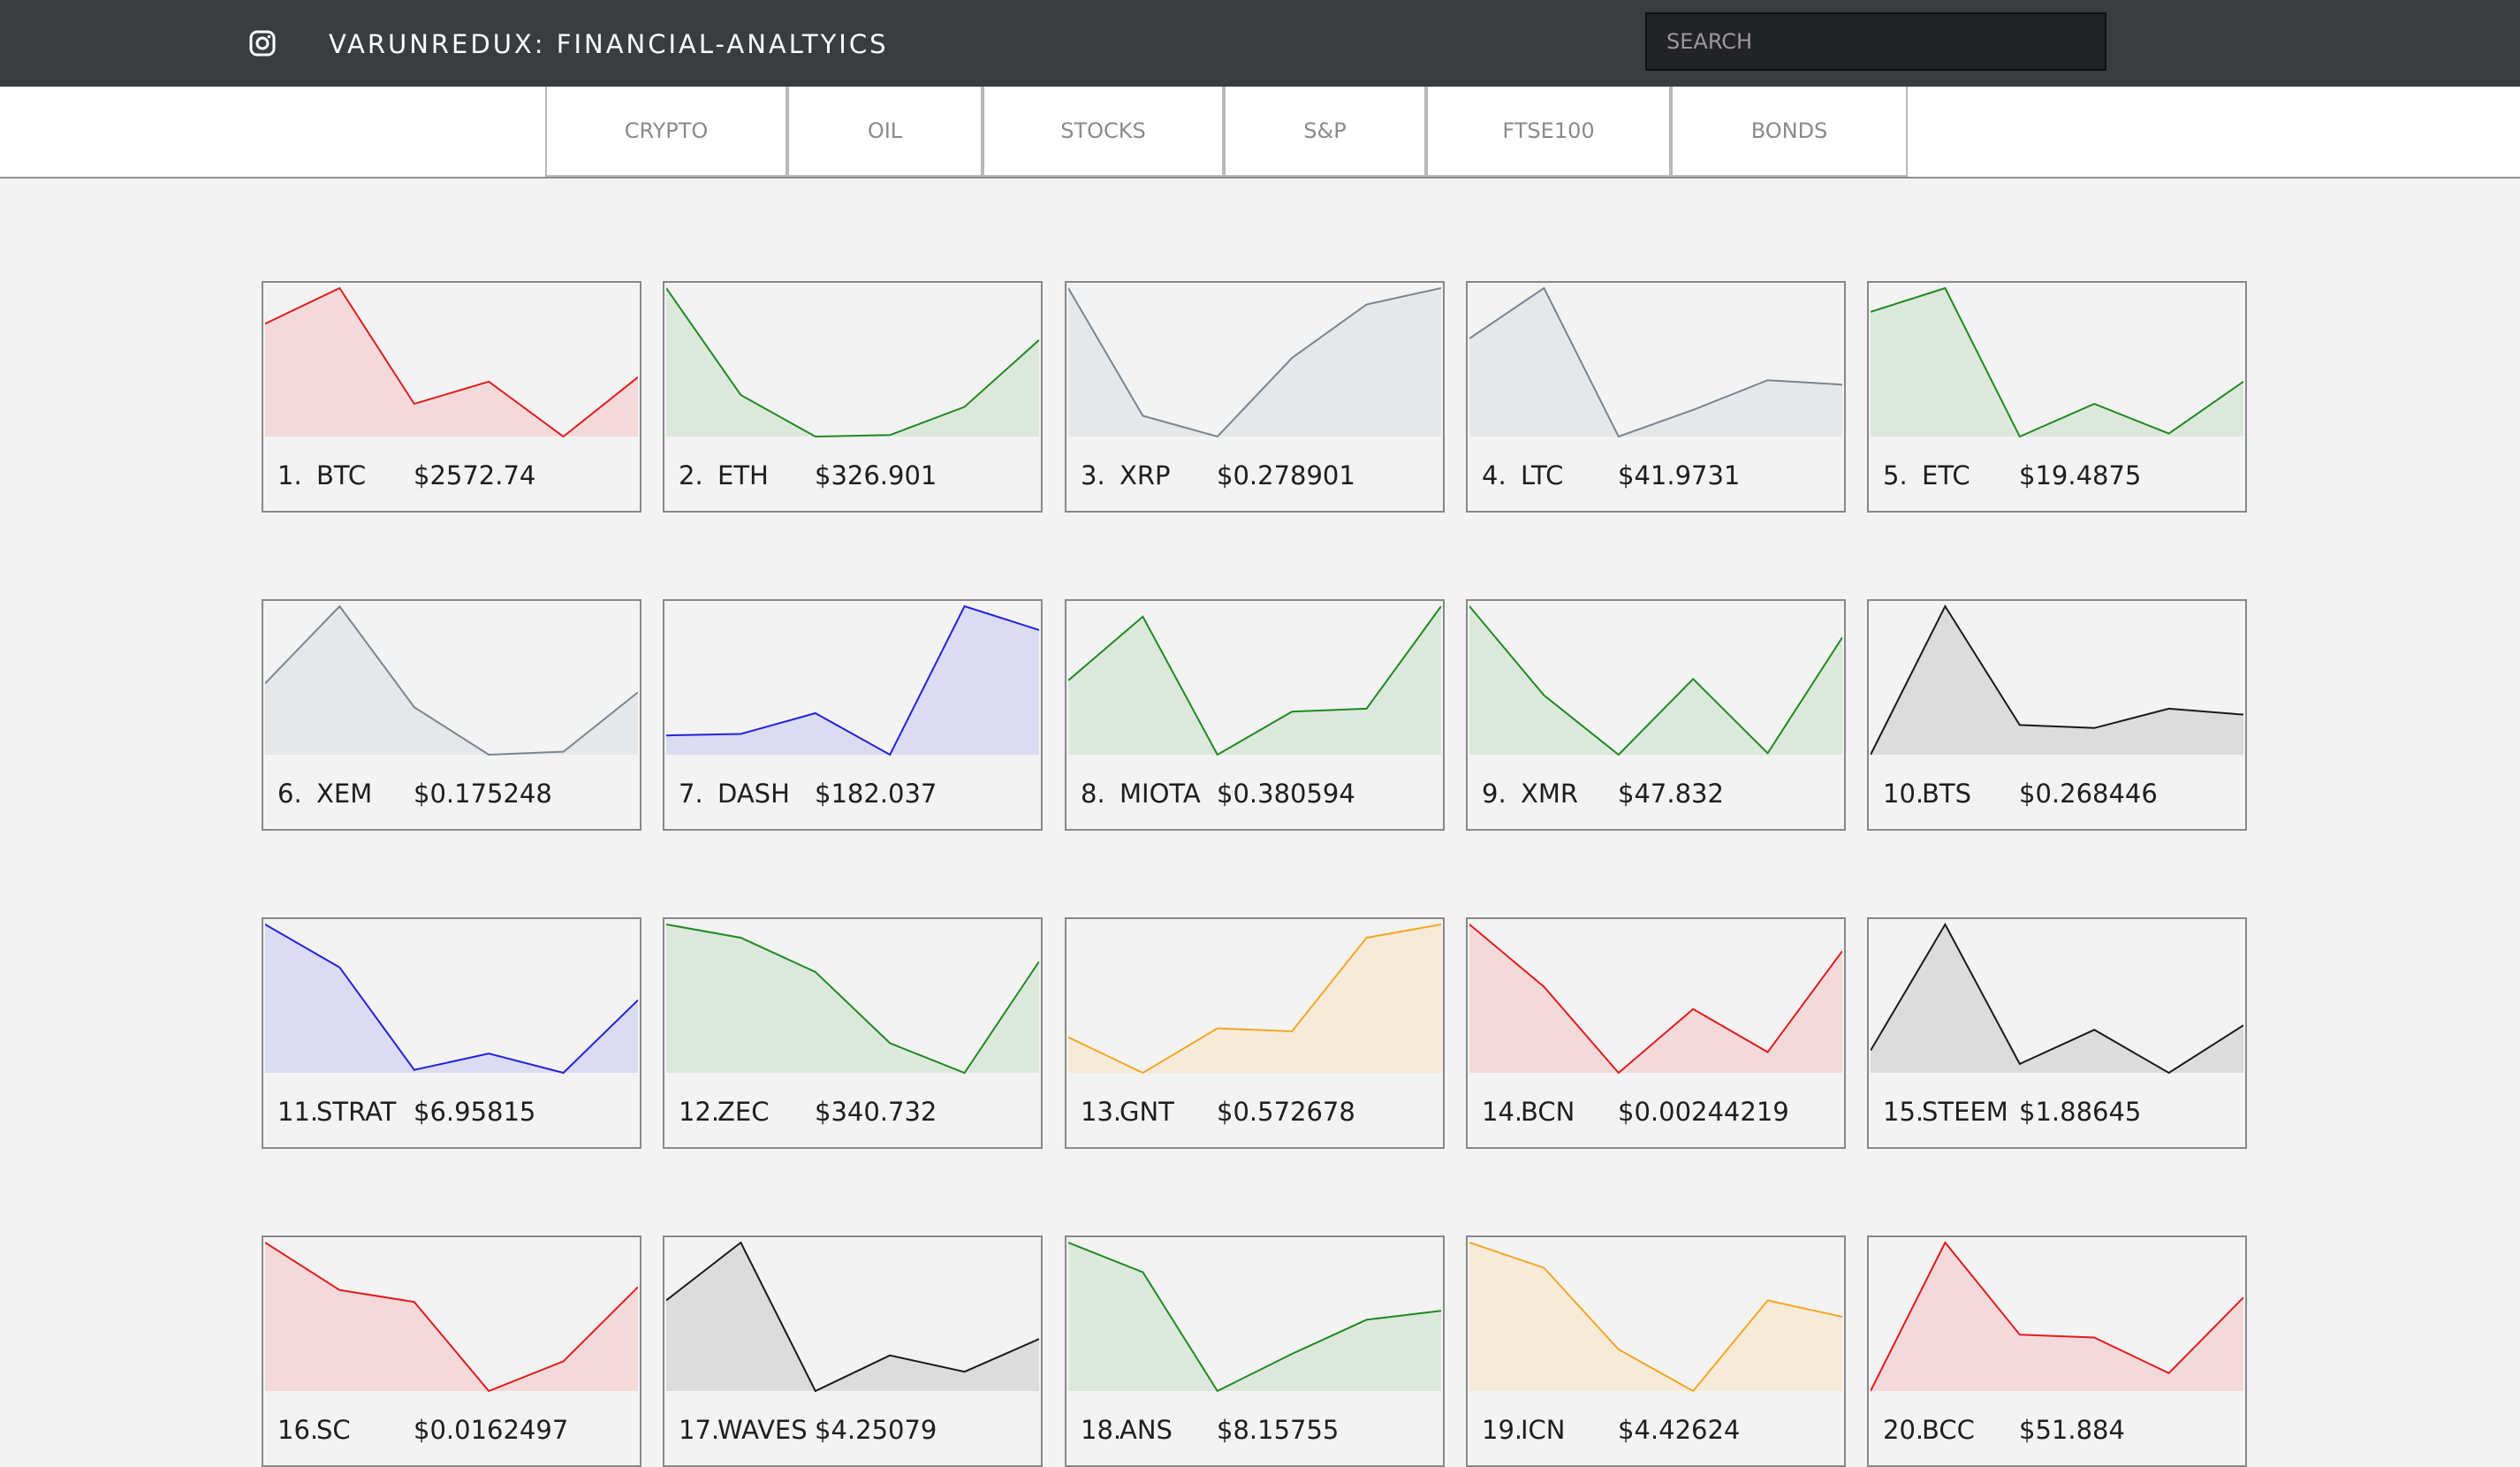 The width and height of the screenshot is (2520, 1467). I want to click on search-input, so click(1876, 41).